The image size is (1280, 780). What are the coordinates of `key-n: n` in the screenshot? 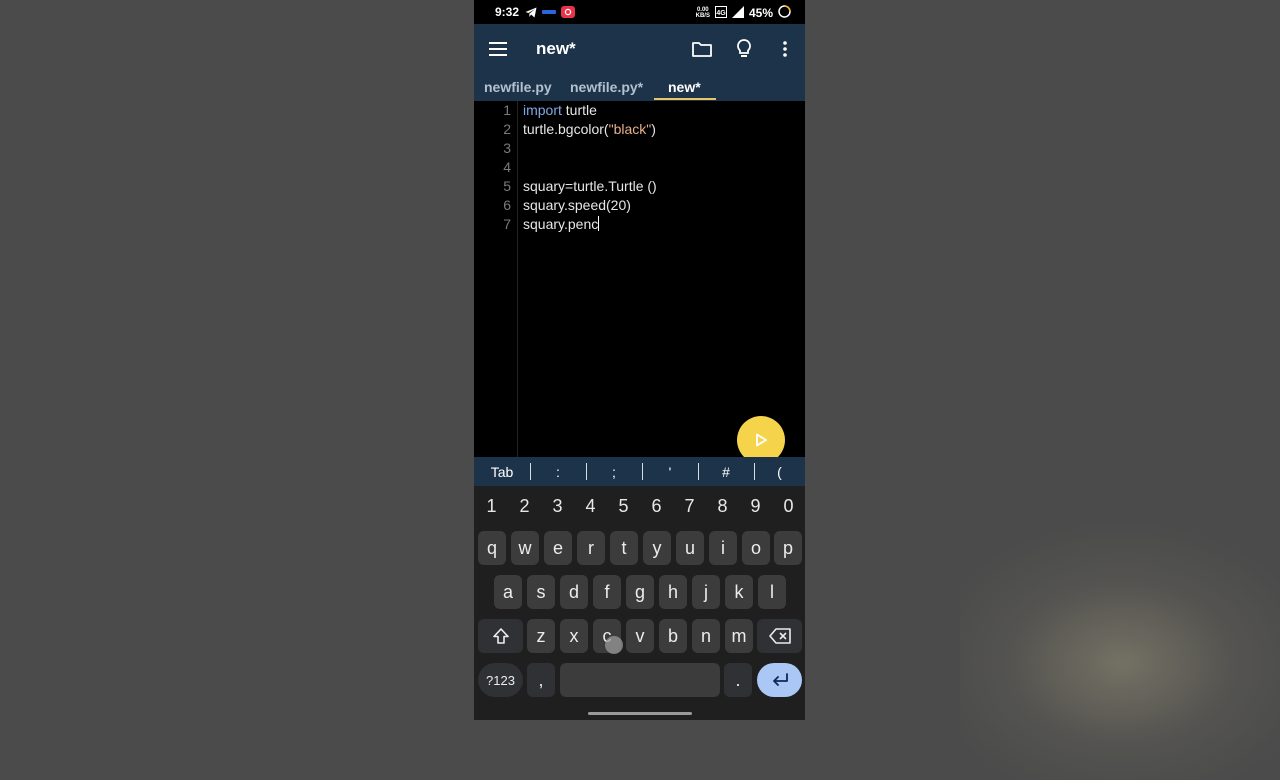 It's located at (706, 636).